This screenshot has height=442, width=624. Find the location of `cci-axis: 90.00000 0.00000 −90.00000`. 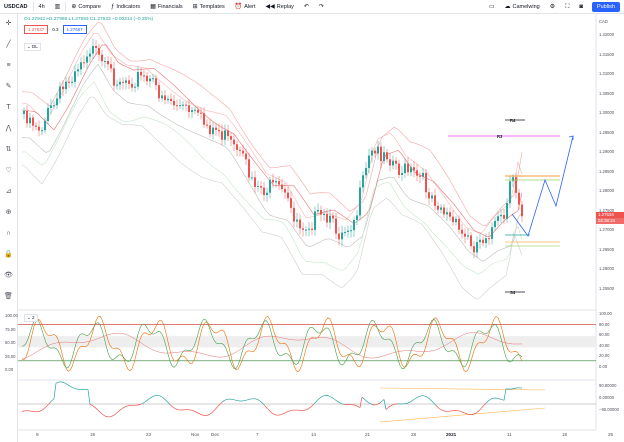

cci-axis: 90.00000 0.00000 −90.00000 is located at coordinates (610, 405).